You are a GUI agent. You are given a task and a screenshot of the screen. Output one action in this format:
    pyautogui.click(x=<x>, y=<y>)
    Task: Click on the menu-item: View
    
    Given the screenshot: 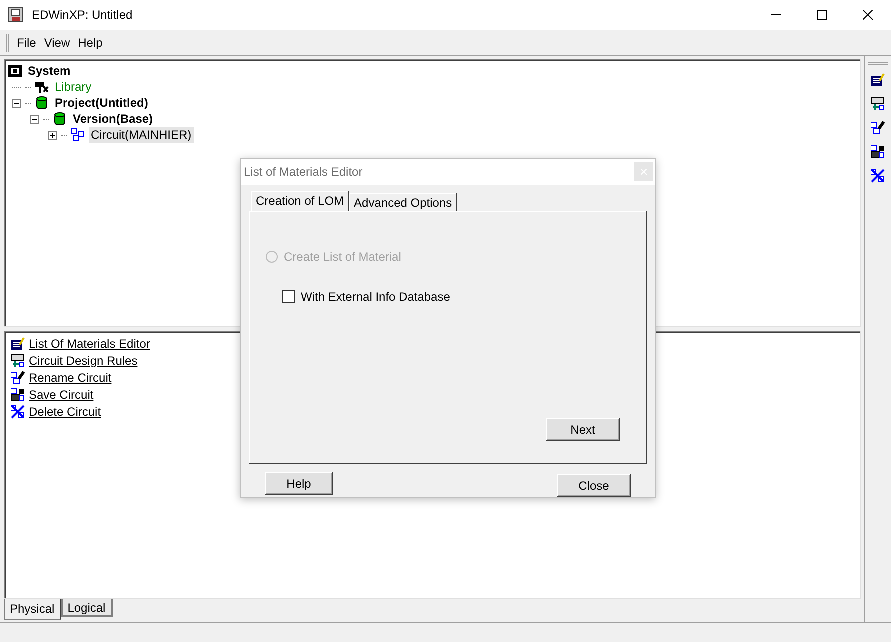 What is the action you would take?
    pyautogui.click(x=57, y=43)
    